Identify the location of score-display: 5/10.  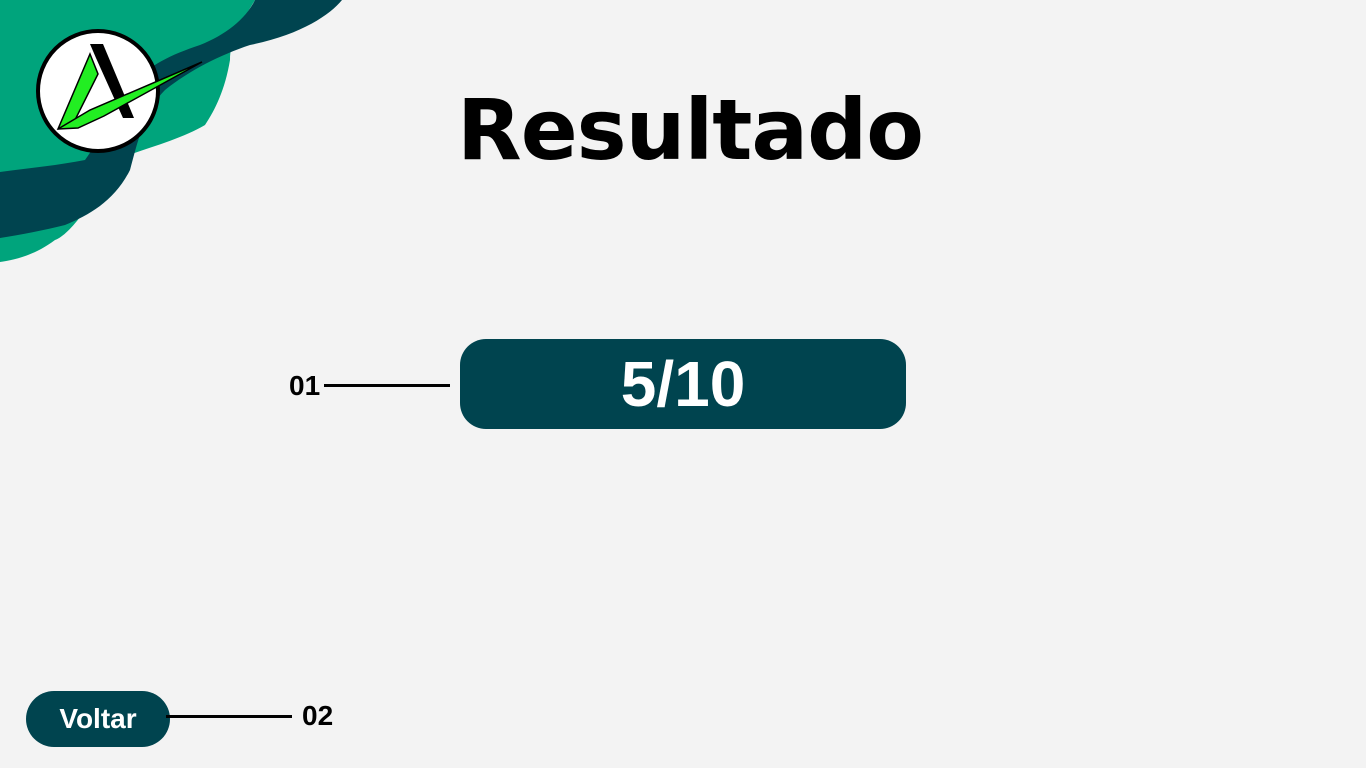
(683, 384).